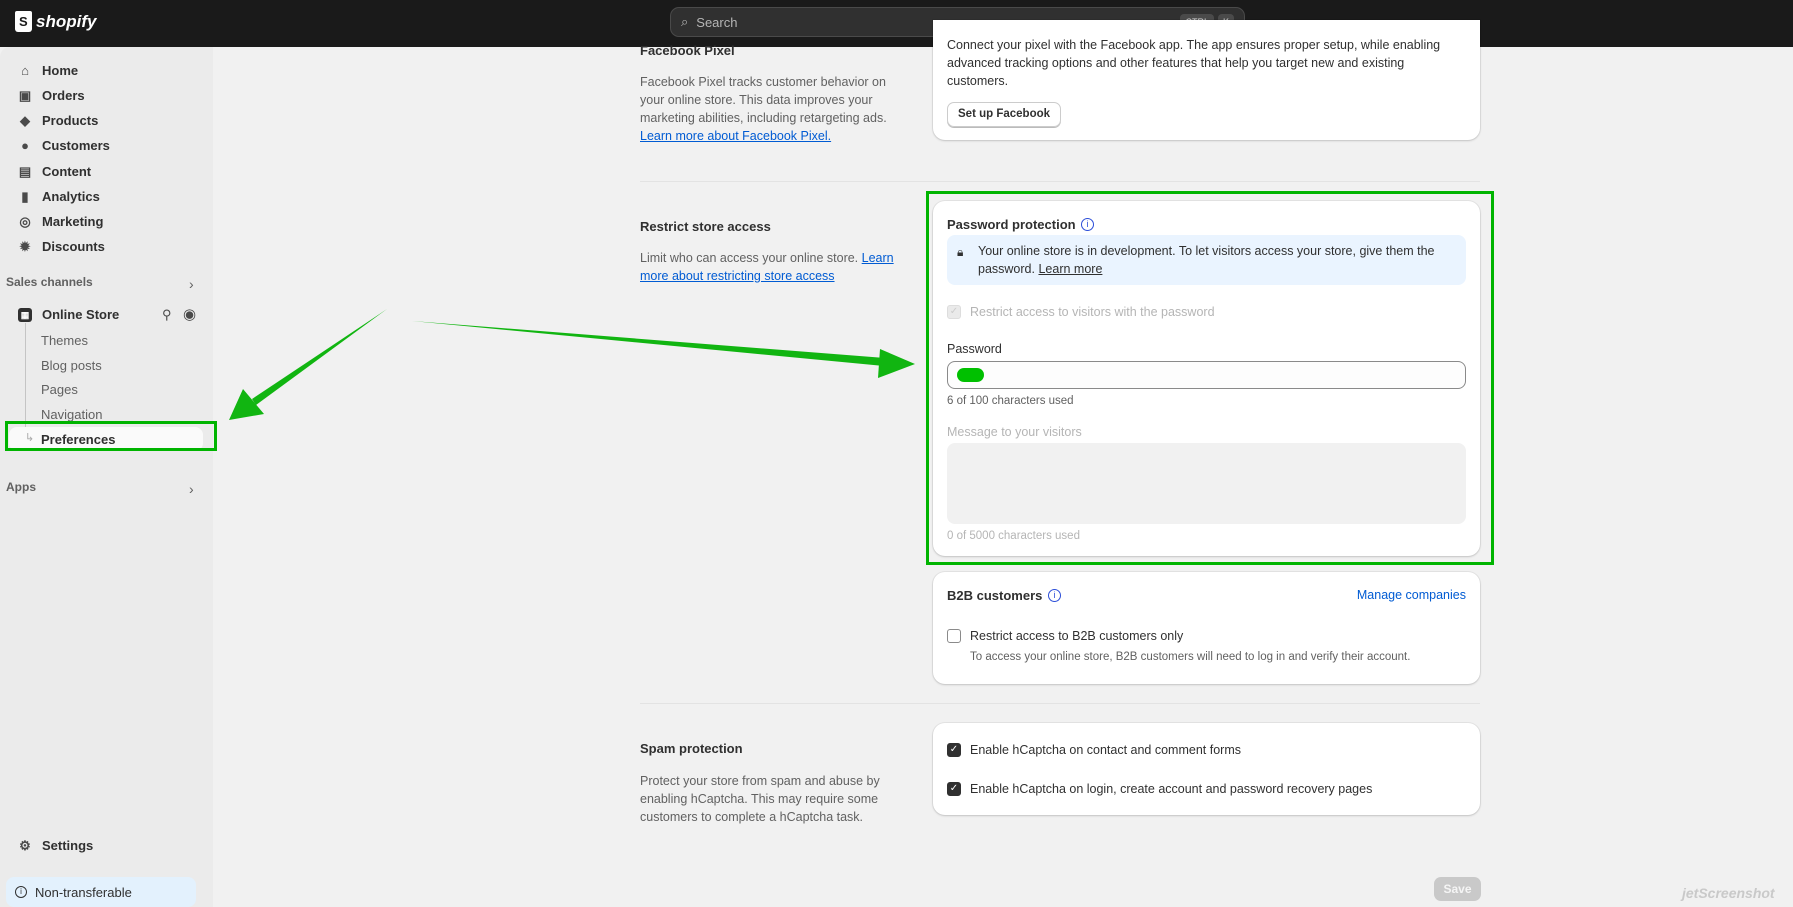 This screenshot has width=1793, height=907. I want to click on arrow-to-preferences, so click(308, 364).